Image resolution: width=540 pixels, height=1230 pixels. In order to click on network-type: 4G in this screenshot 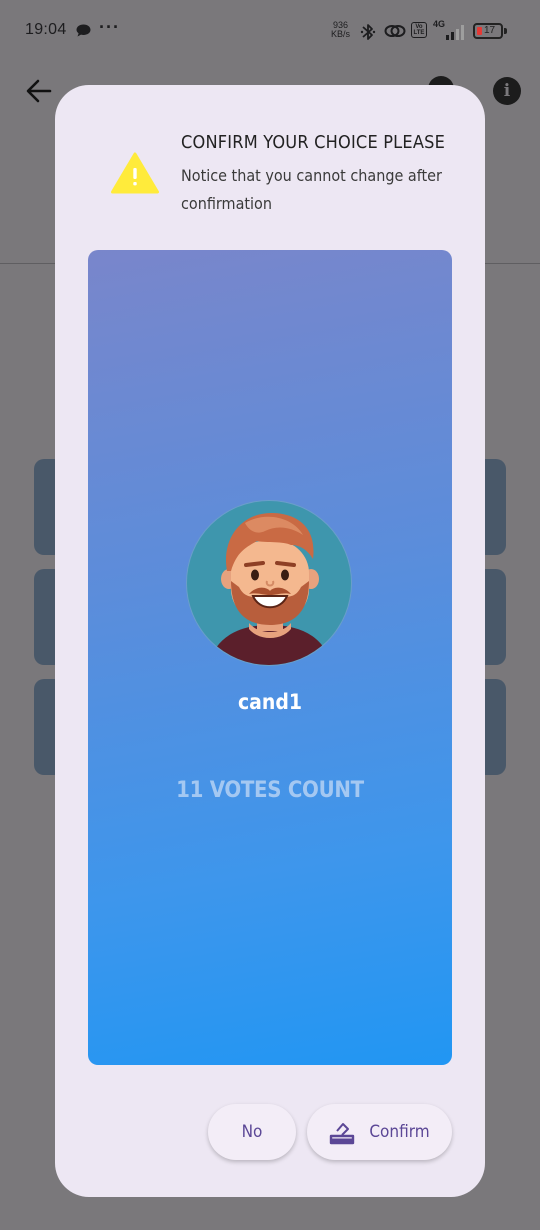, I will do `click(439, 24)`.